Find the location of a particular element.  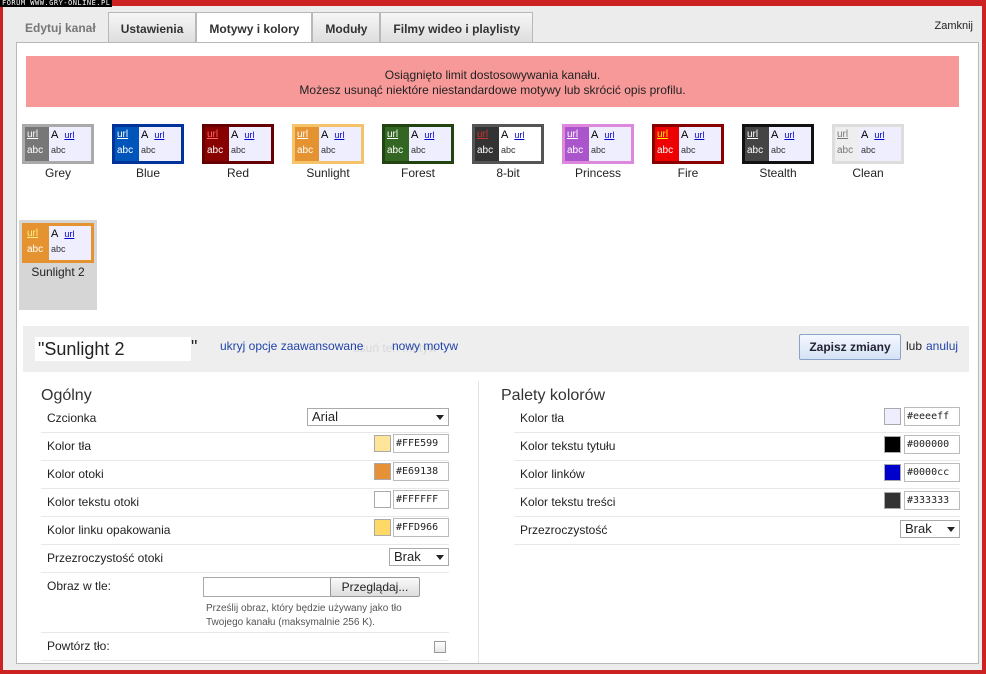

save-button: Zapisz zmiany is located at coordinates (850, 347).